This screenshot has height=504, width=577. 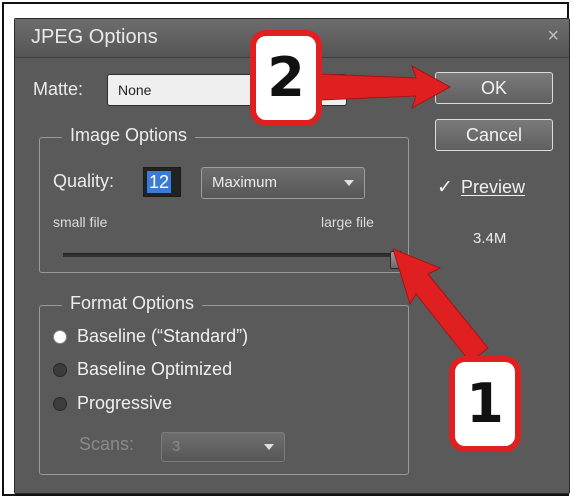 What do you see at coordinates (385, 87) in the screenshot?
I see `arrow-to-ok-button` at bounding box center [385, 87].